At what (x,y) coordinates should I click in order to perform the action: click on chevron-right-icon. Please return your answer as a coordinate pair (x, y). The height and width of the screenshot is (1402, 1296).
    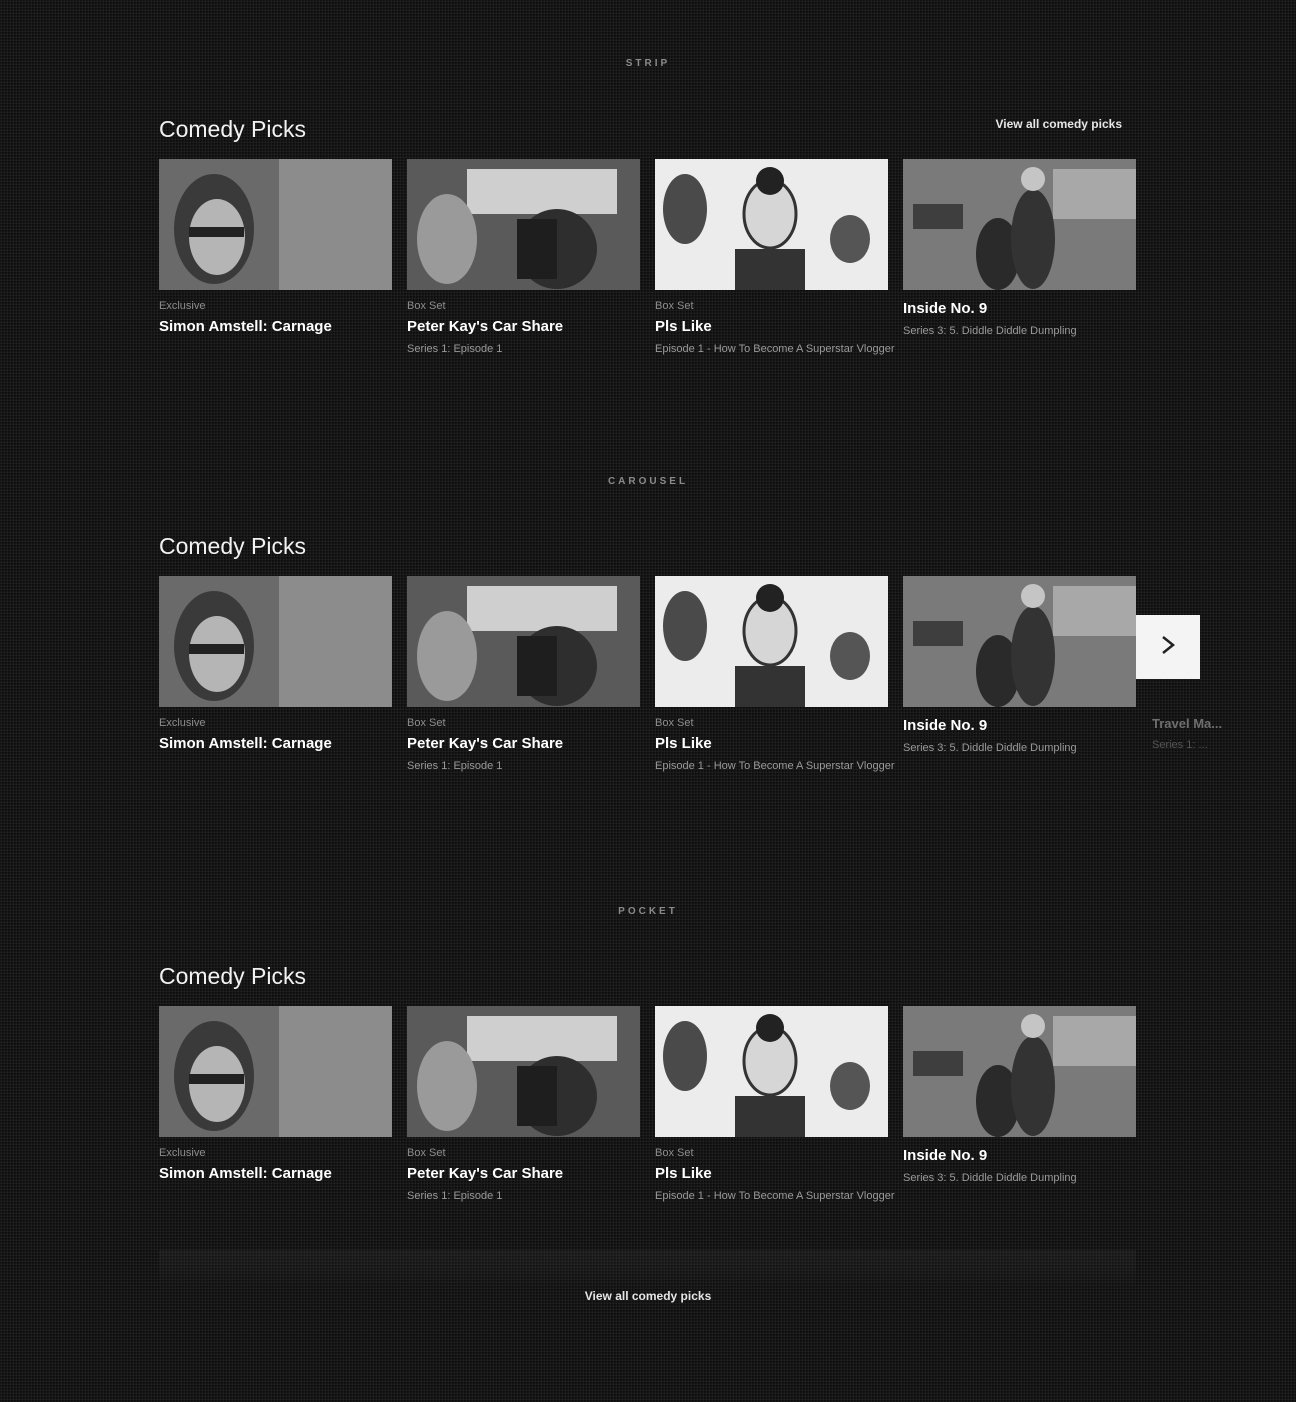
    Looking at the image, I should click on (1168, 647).